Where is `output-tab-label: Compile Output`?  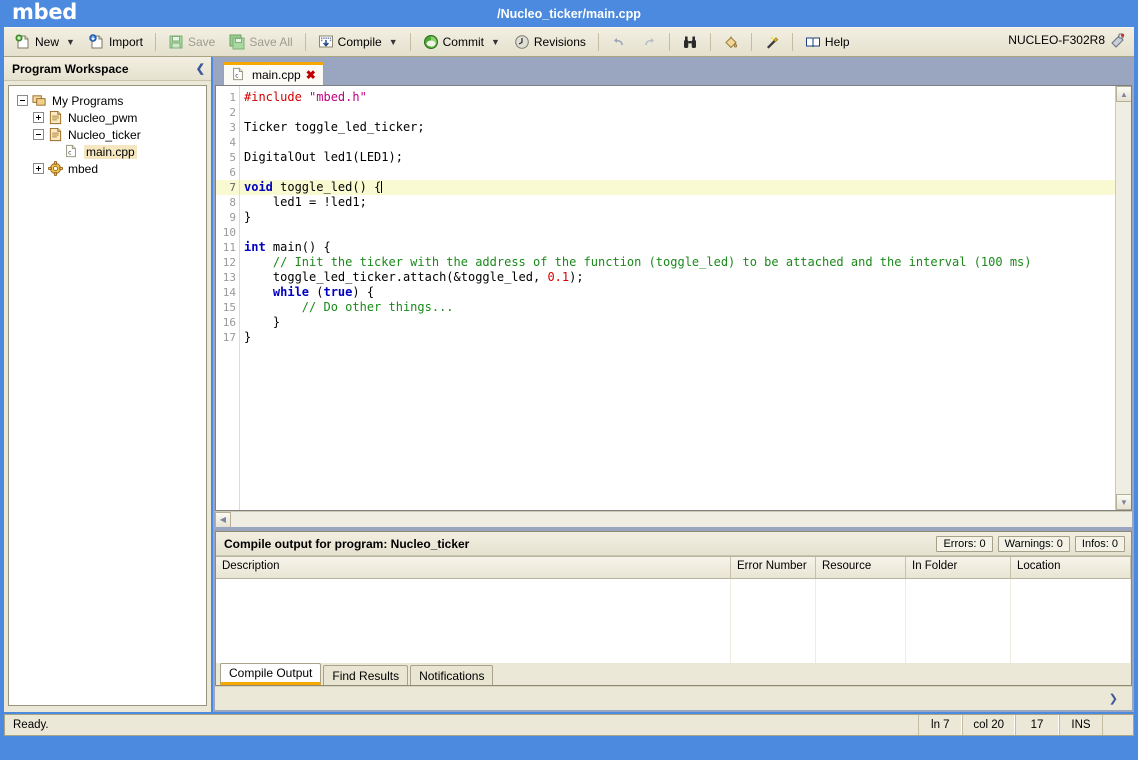
output-tab-label: Compile Output is located at coordinates (271, 673).